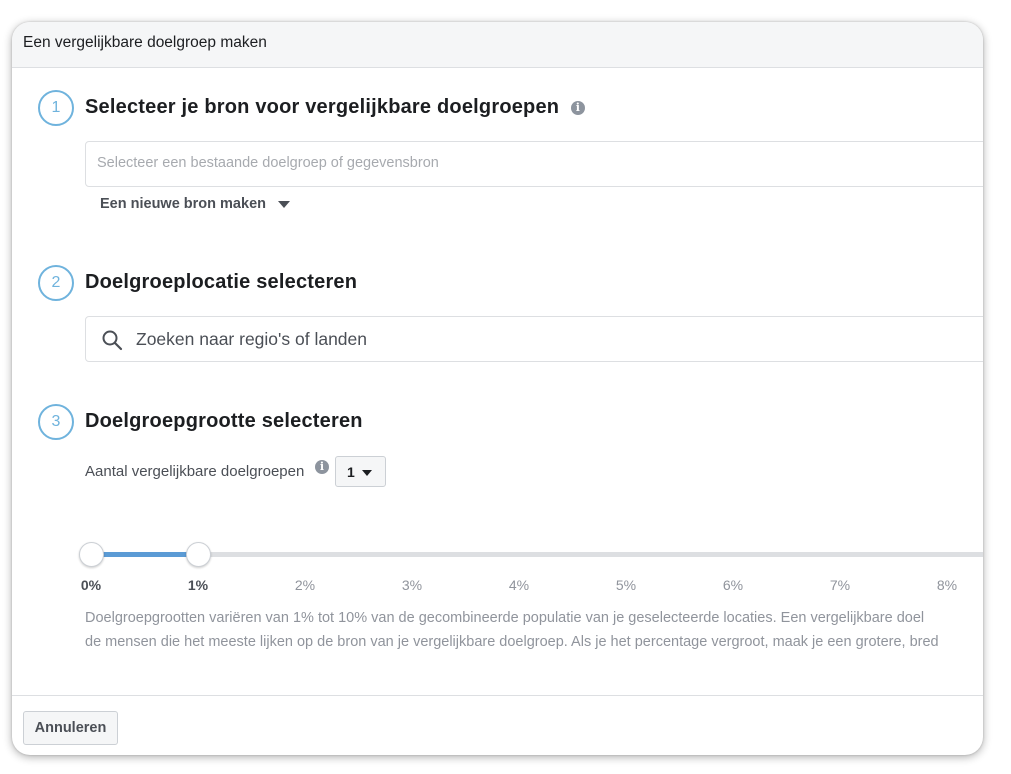 The image size is (1011, 774). Describe the element at coordinates (183, 204) in the screenshot. I see `new-source-label: Een nieuwe bron maken` at that location.